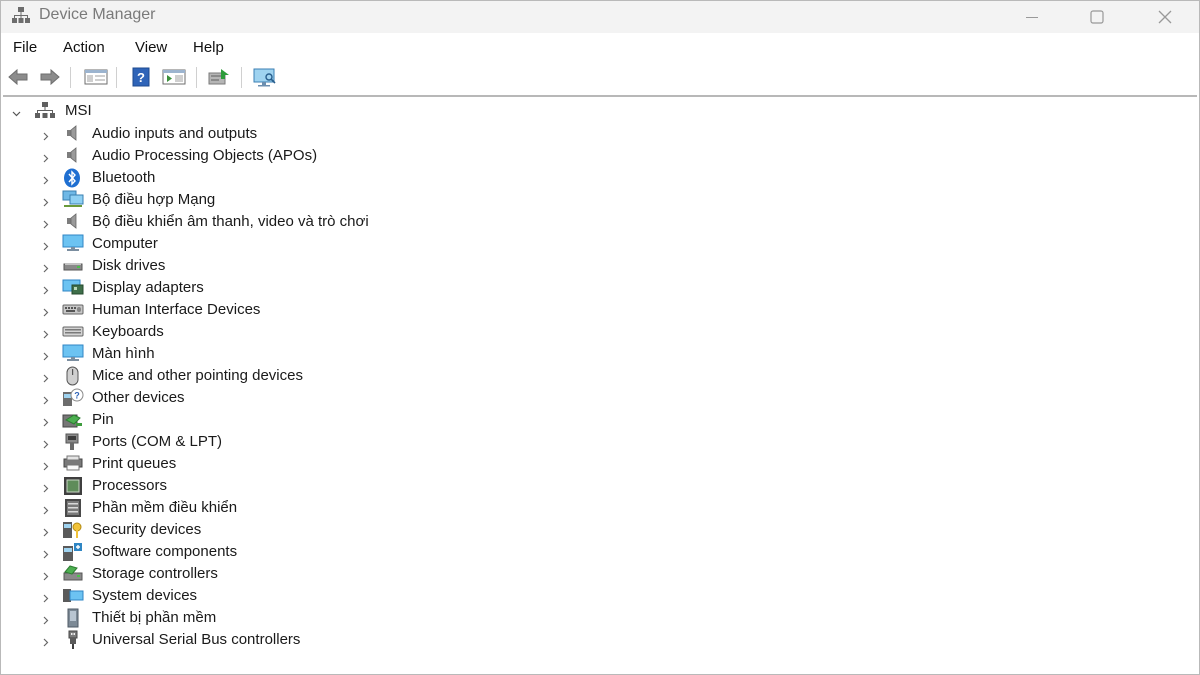  I want to click on tree-node: Security devices, so click(301, 529).